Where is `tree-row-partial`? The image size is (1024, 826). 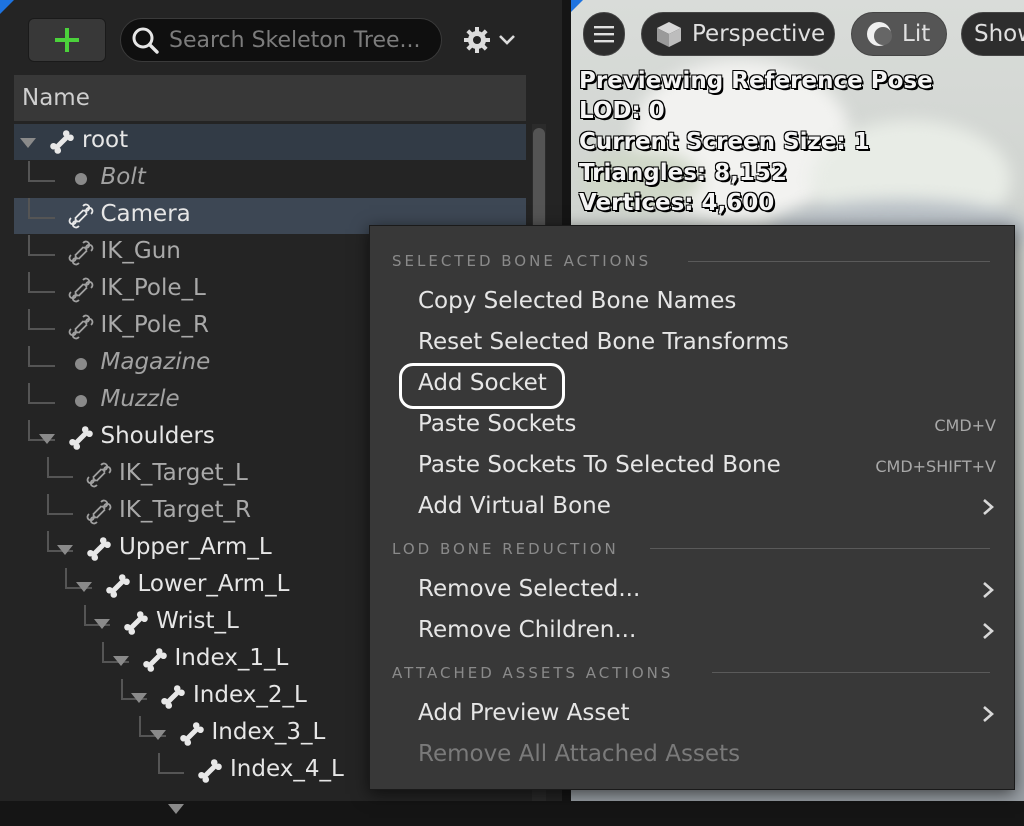
tree-row-partial is located at coordinates (270, 808).